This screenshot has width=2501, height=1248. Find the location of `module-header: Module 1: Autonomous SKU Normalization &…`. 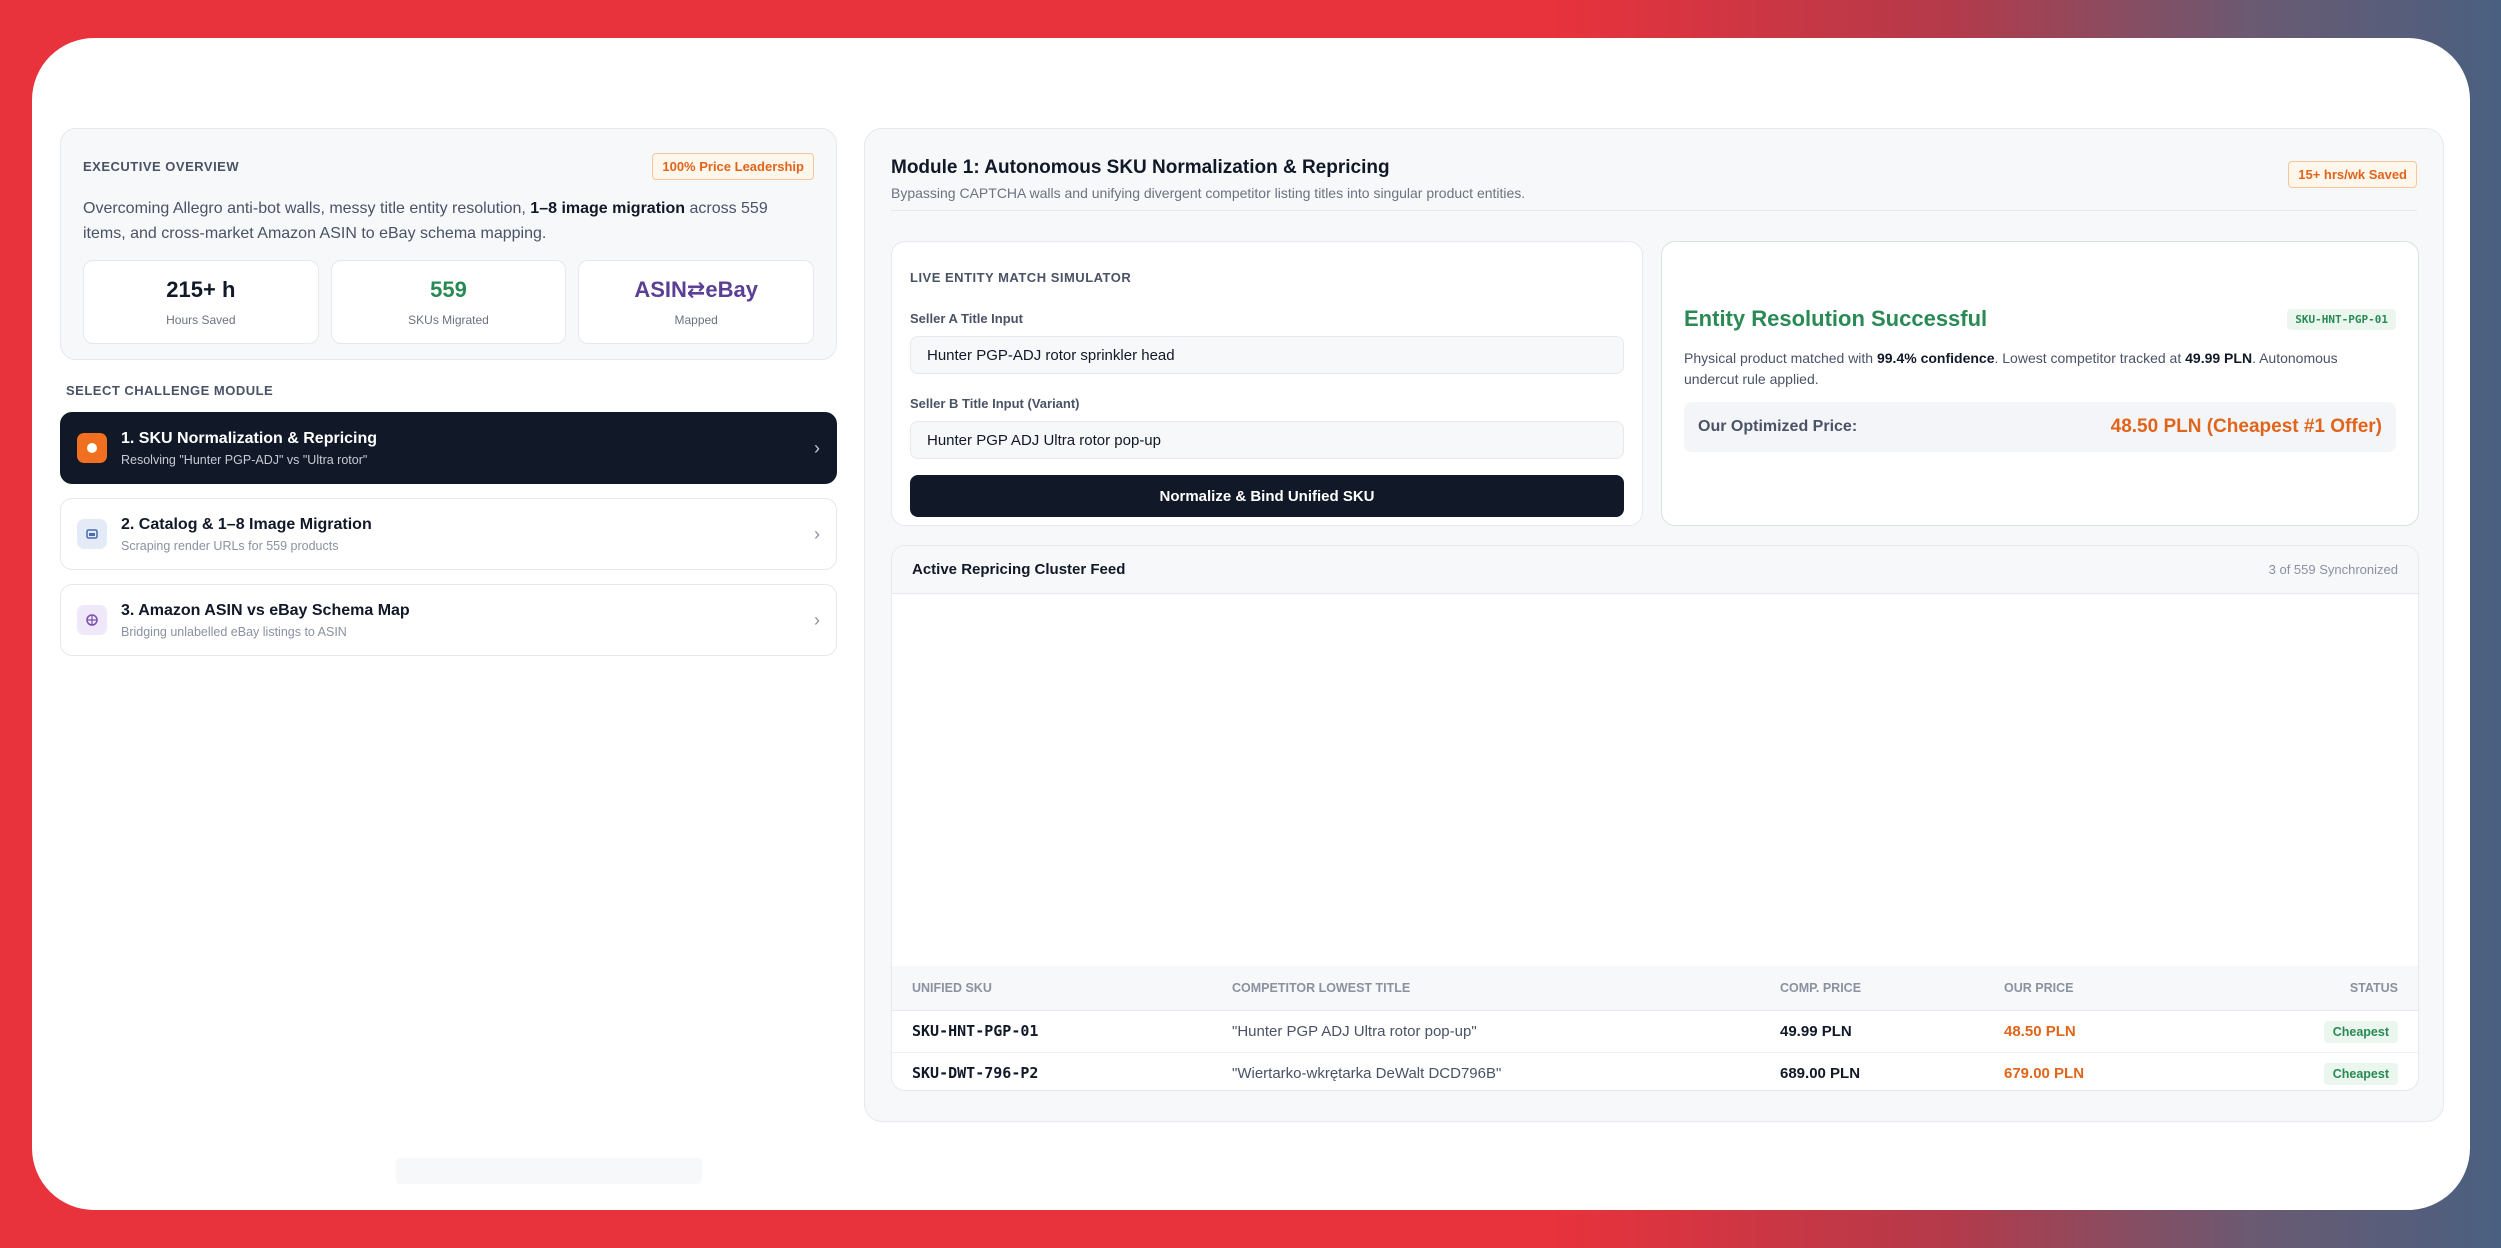

module-header: Module 1: Autonomous SKU Normalization &… is located at coordinates (1654, 184).